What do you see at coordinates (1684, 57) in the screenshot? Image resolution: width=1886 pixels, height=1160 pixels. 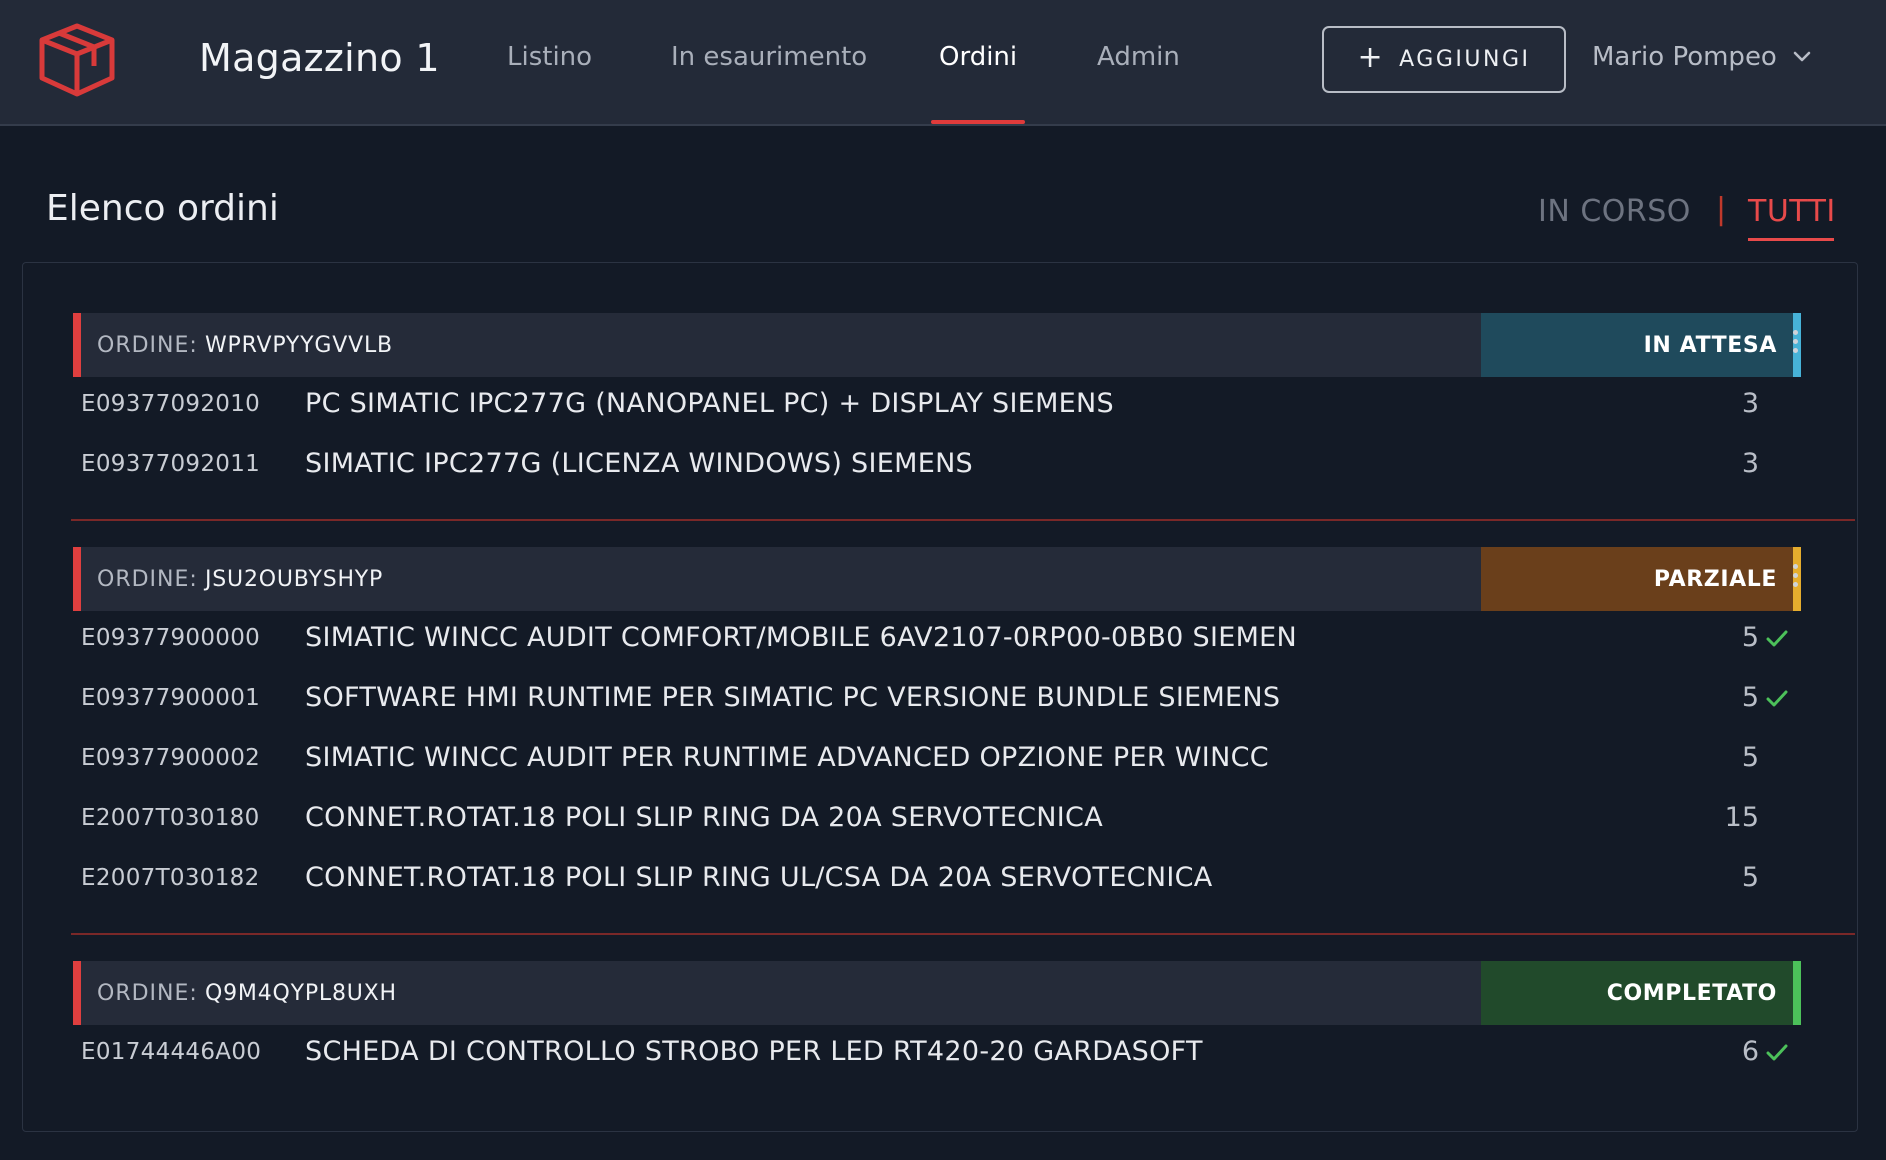 I see `user-name: Mario Pompeo` at bounding box center [1684, 57].